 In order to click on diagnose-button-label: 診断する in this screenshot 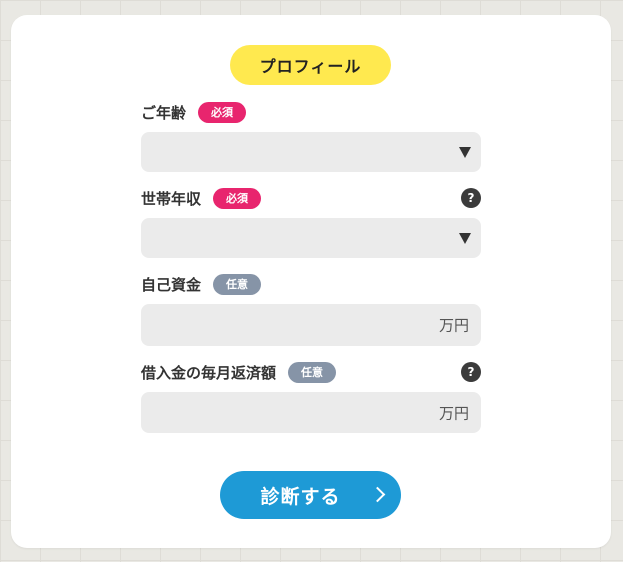, I will do `click(300, 496)`.